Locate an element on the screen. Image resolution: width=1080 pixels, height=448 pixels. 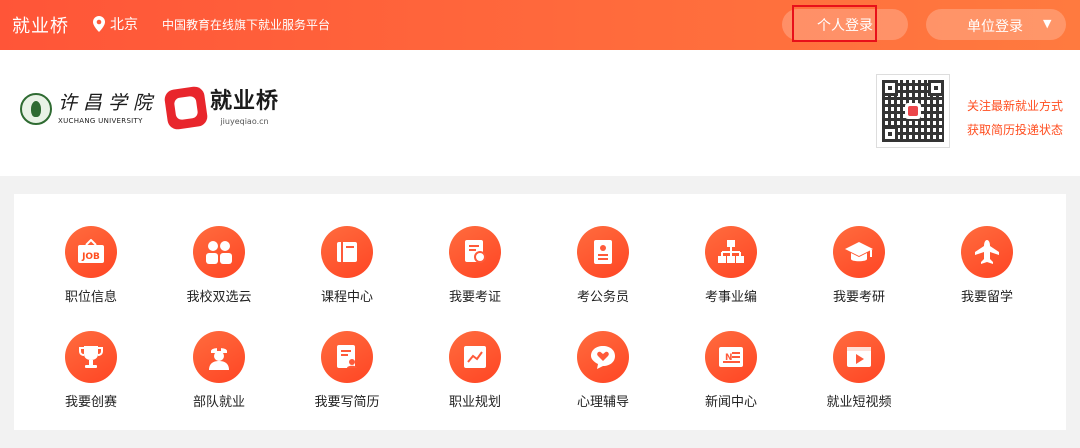
service-public-institution: 考事业编 is located at coordinates (731, 266).